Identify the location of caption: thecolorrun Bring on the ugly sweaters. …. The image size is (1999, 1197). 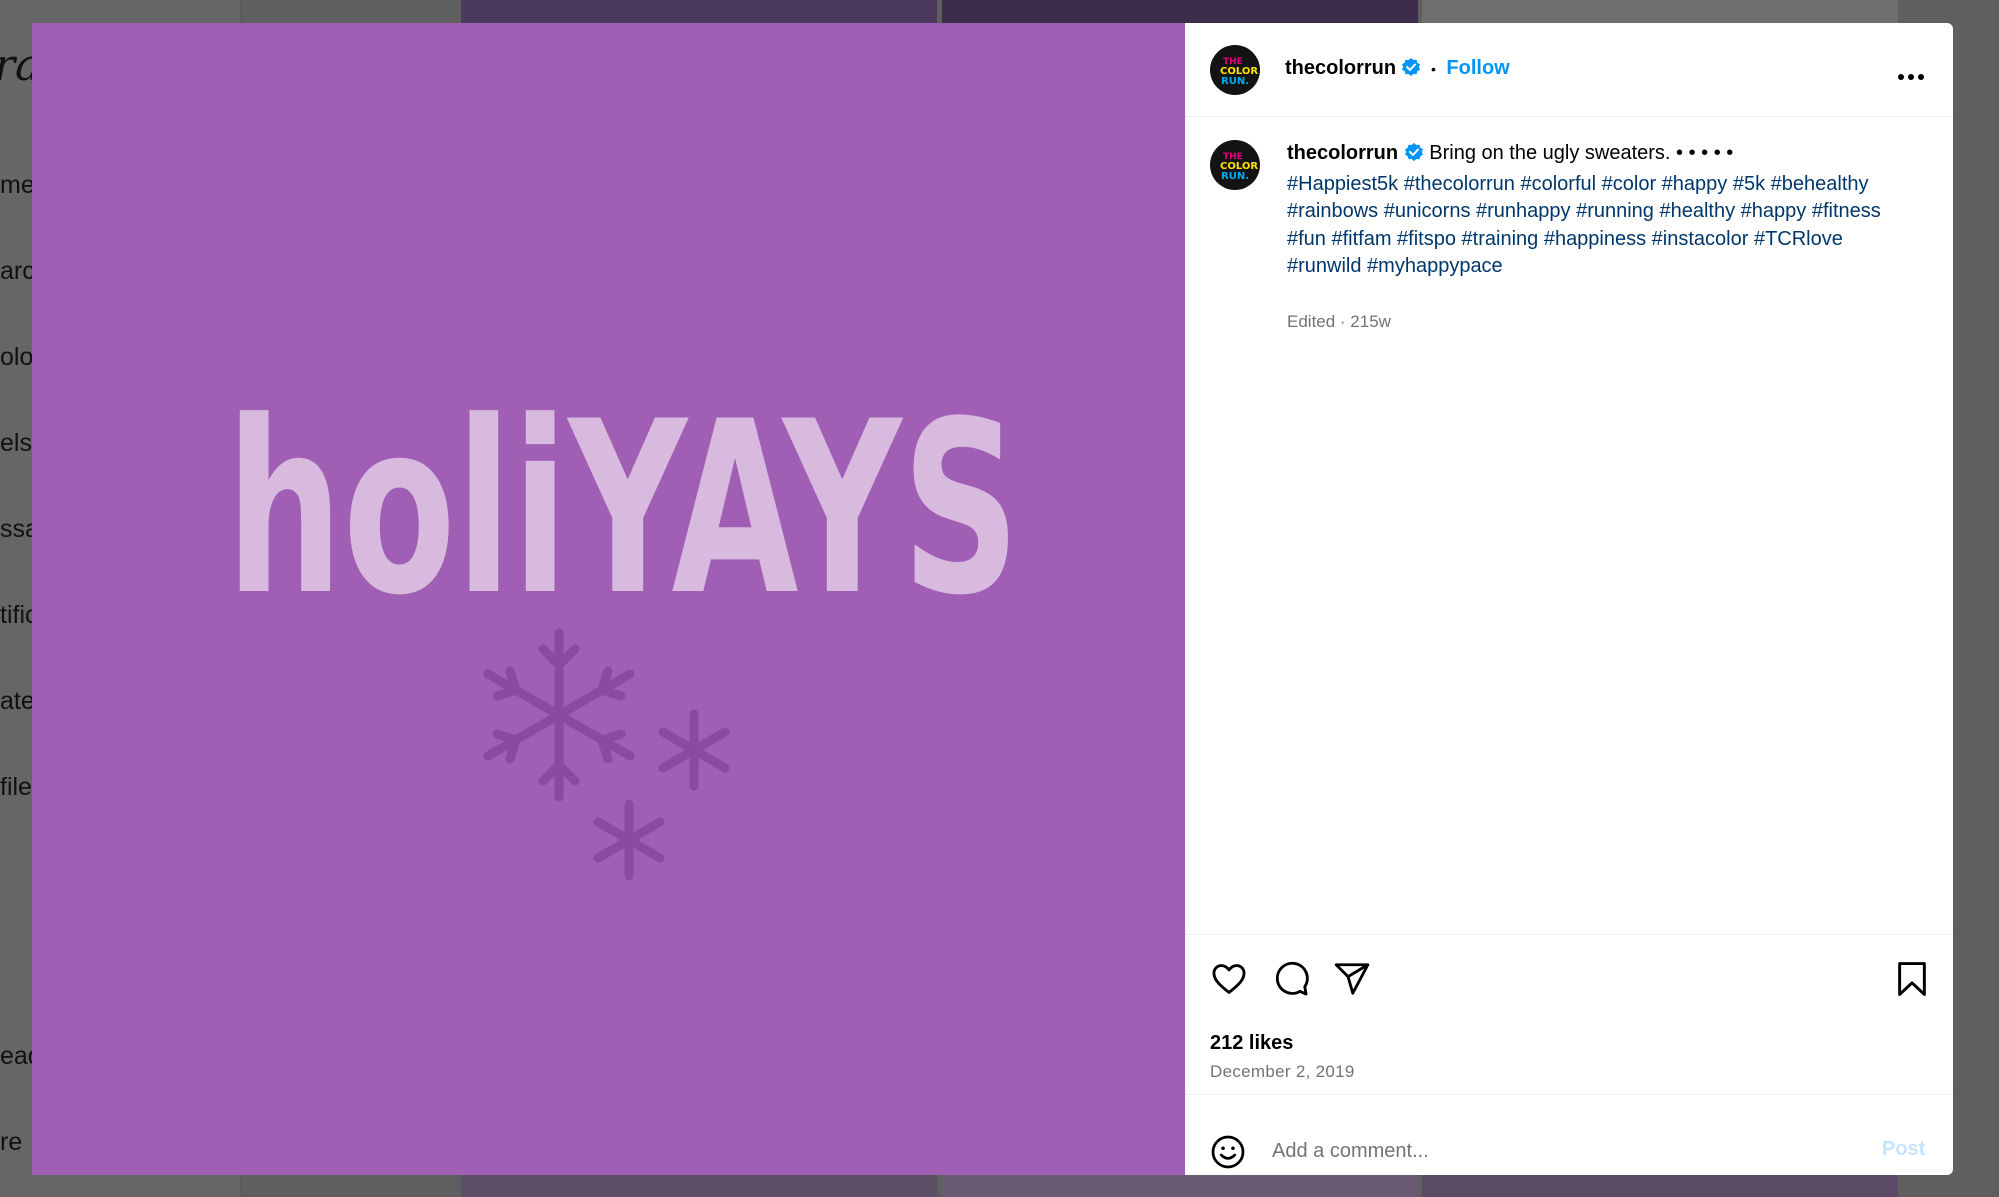
(1597, 210).